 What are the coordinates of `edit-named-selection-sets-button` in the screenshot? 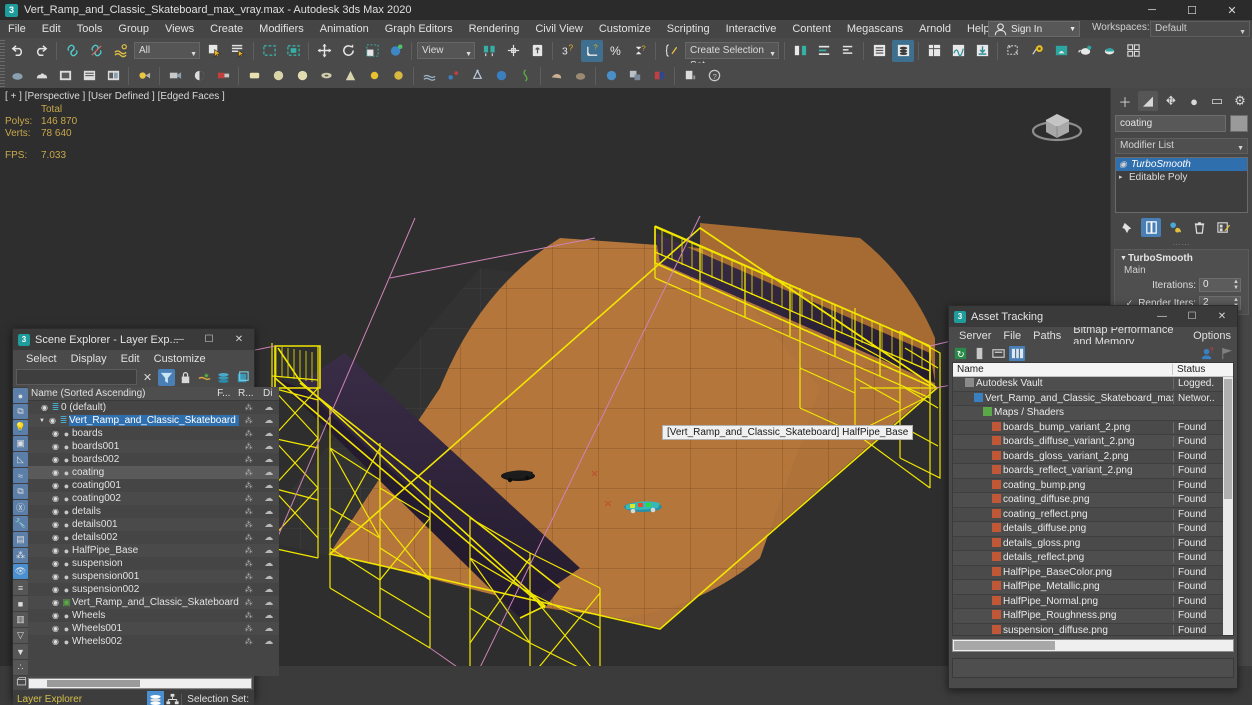 It's located at (671, 51).